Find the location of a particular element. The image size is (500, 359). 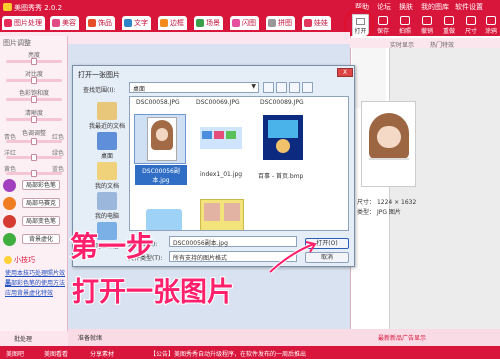

tab-frame: 边框 is located at coordinates (172, 23).